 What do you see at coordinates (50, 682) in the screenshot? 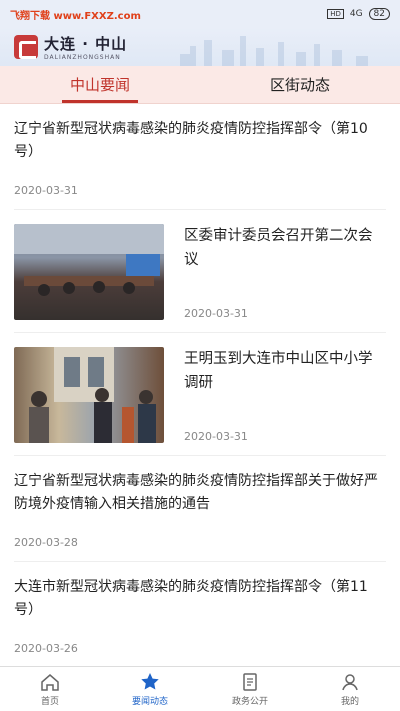
I see `home-icon` at bounding box center [50, 682].